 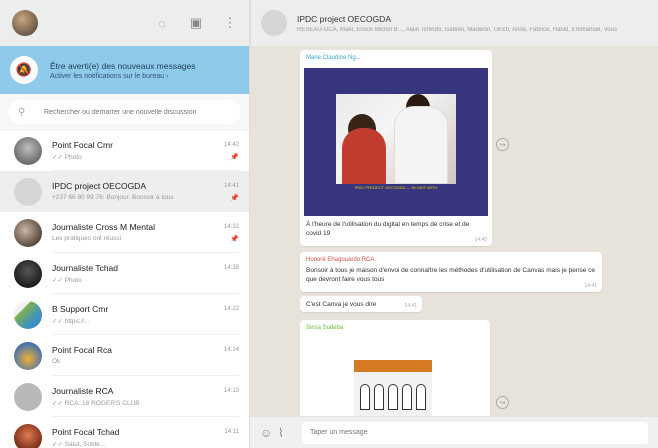 I want to click on profile-avatar, so click(x=25, y=23).